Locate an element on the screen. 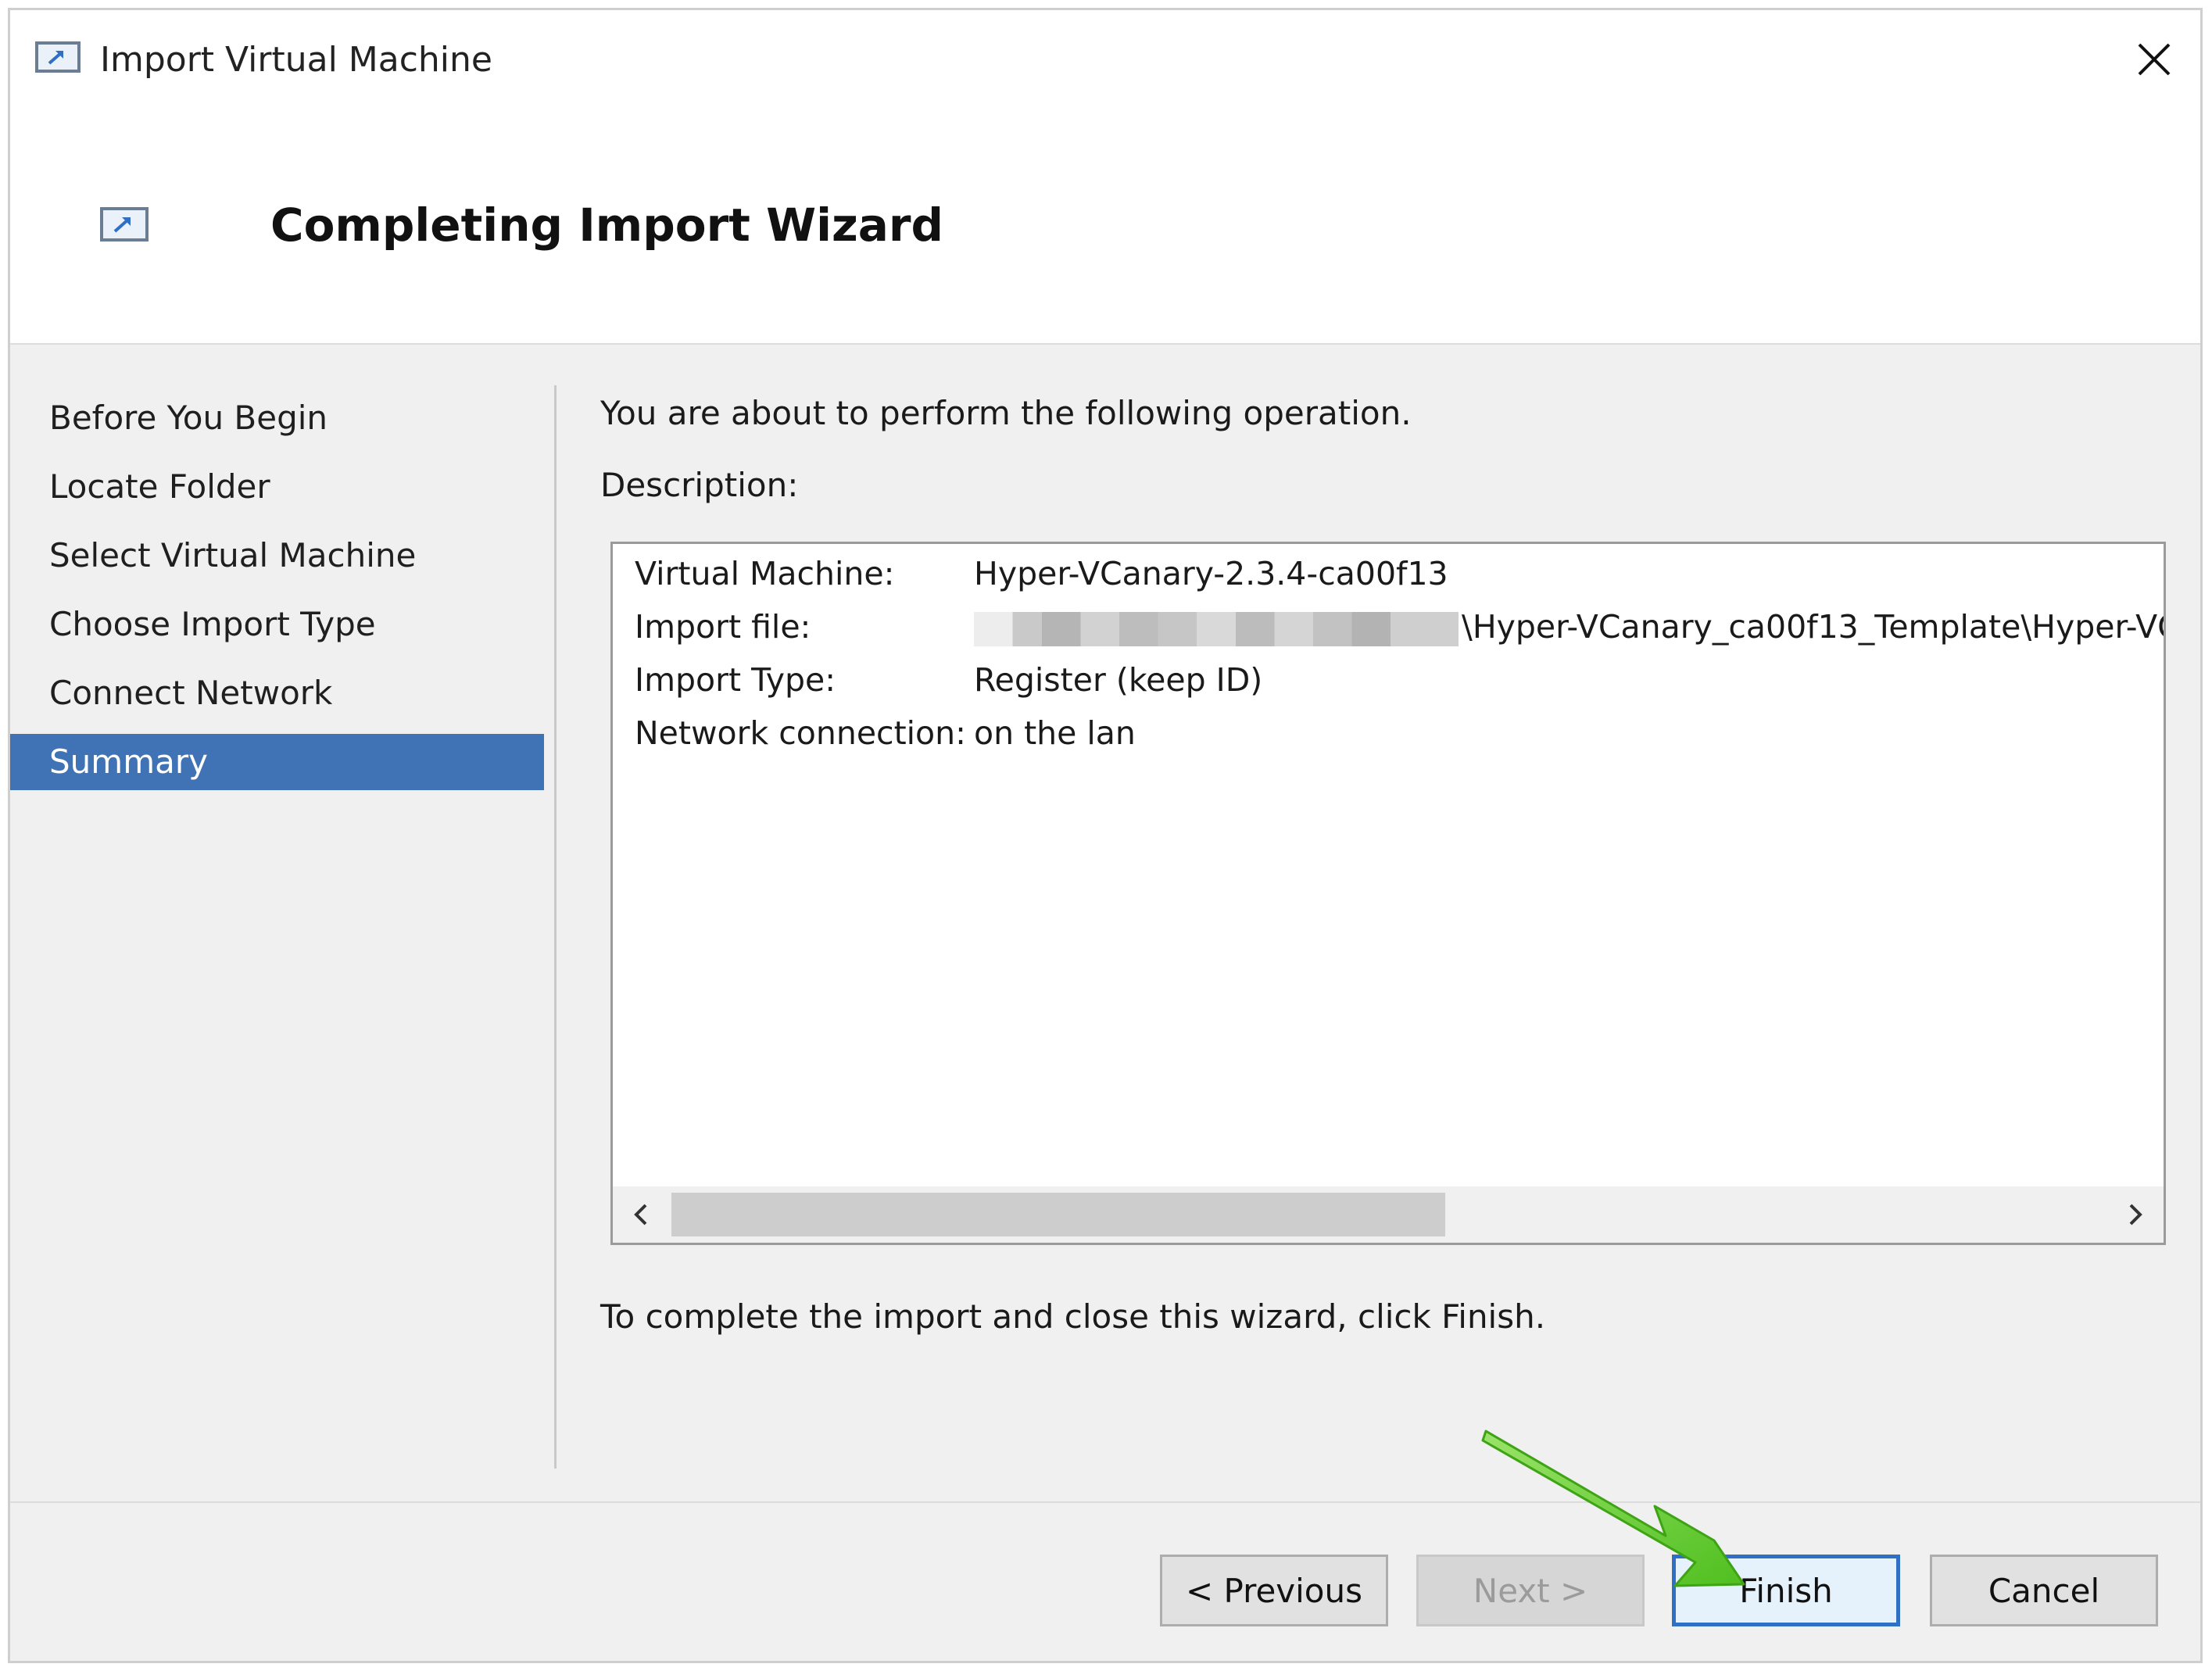 The image size is (2212, 1671). row-key: Import file: is located at coordinates (723, 627).